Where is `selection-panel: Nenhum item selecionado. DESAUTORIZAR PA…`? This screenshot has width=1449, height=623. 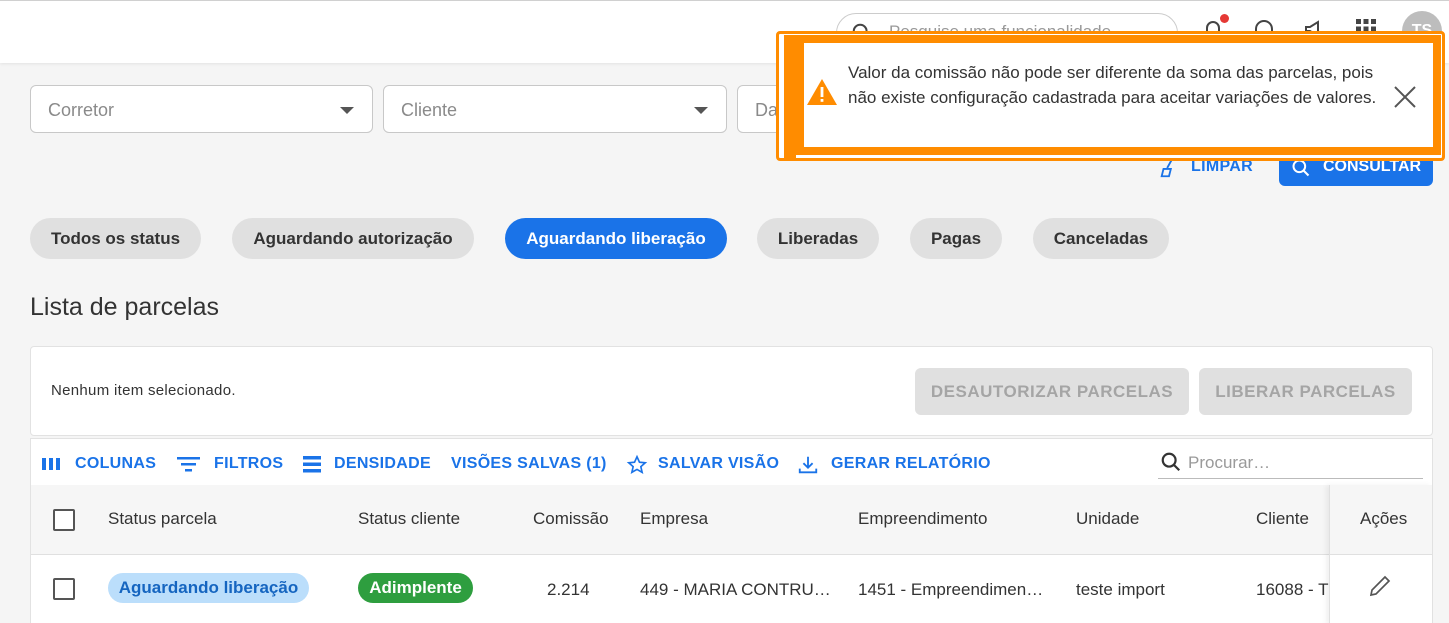
selection-panel: Nenhum item selecionado. DESAUTORIZAR PA… is located at coordinates (731, 391).